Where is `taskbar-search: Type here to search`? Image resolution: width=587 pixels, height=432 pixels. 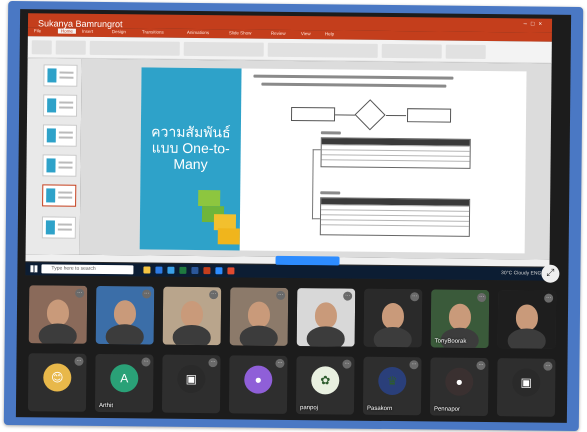 taskbar-search: Type here to search is located at coordinates (87, 269).